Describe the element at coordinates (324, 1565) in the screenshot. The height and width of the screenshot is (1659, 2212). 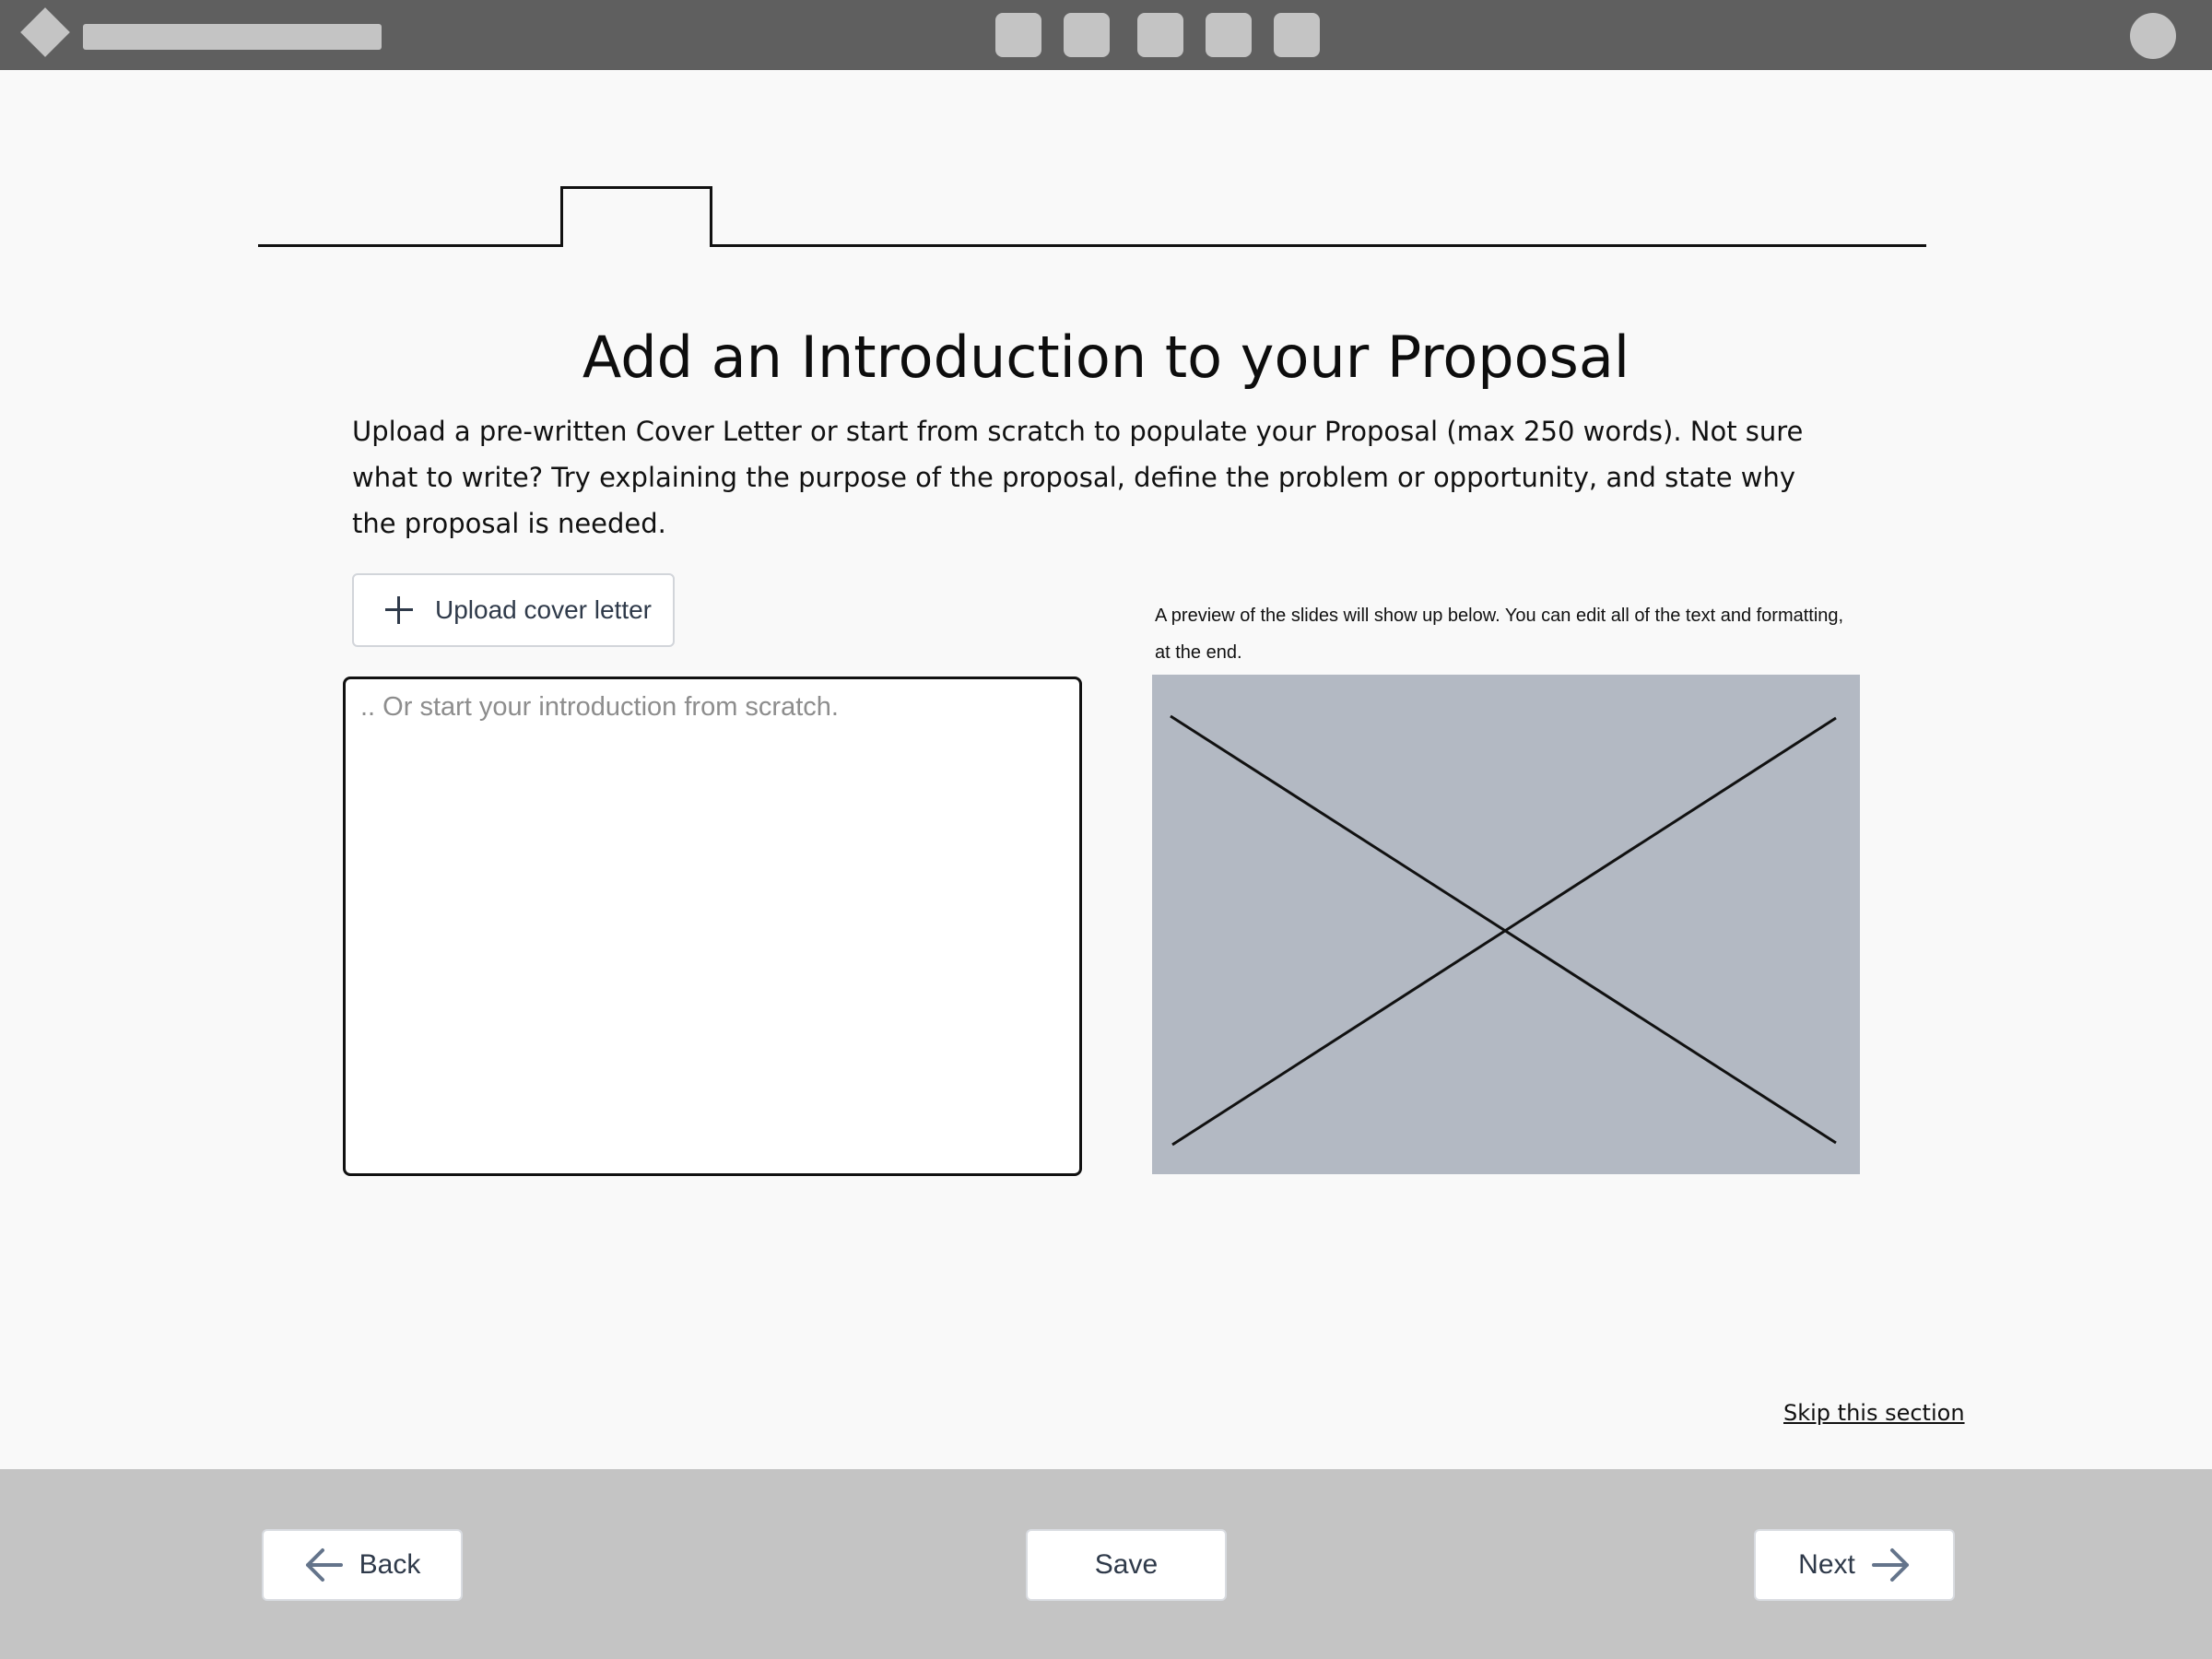
I see `arrow-left-icon` at that location.